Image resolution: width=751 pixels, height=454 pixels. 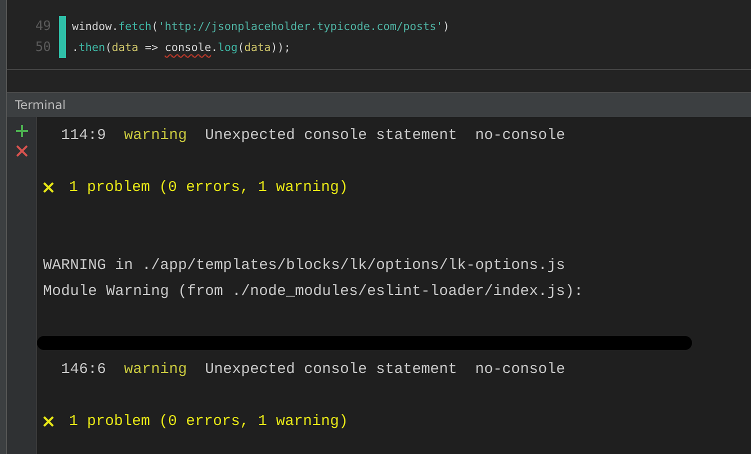 I want to click on add-icon, so click(x=22, y=131).